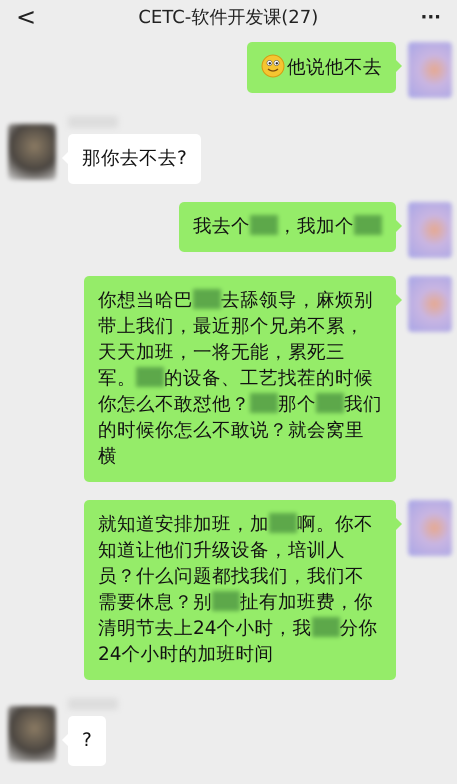 This screenshot has height=784, width=457. Describe the element at coordinates (134, 159) in the screenshot. I see `message-bubble: 那你去不去?` at that location.